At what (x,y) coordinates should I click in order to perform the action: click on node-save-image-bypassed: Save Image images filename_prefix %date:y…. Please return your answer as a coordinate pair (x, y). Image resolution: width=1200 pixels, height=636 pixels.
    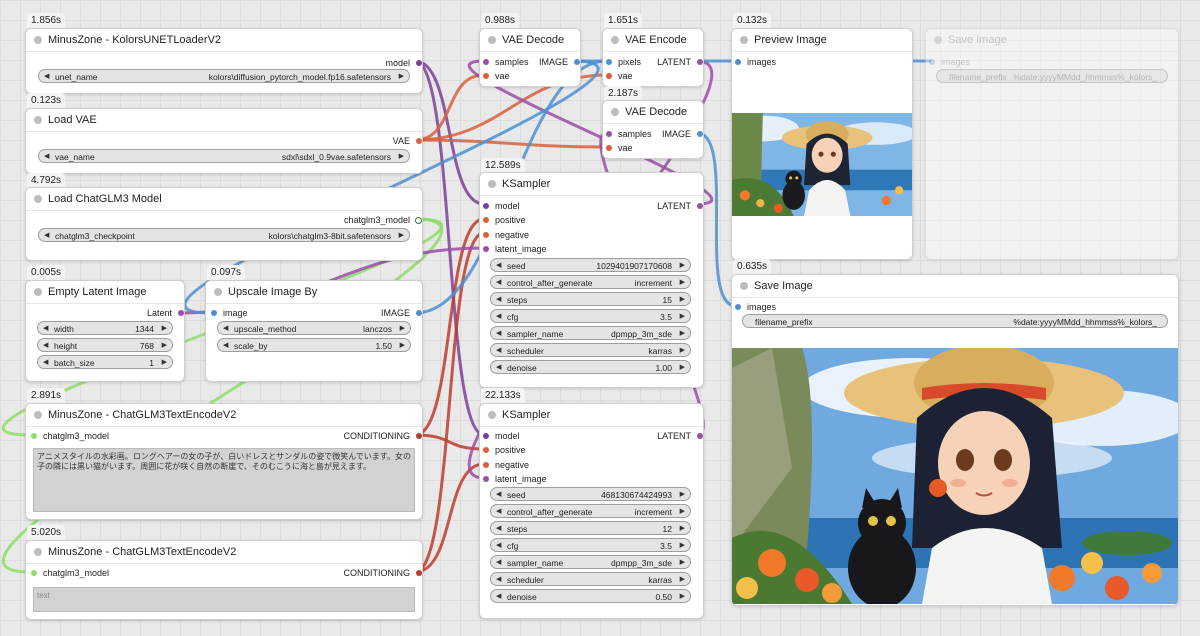
    Looking at the image, I should click on (1052, 144).